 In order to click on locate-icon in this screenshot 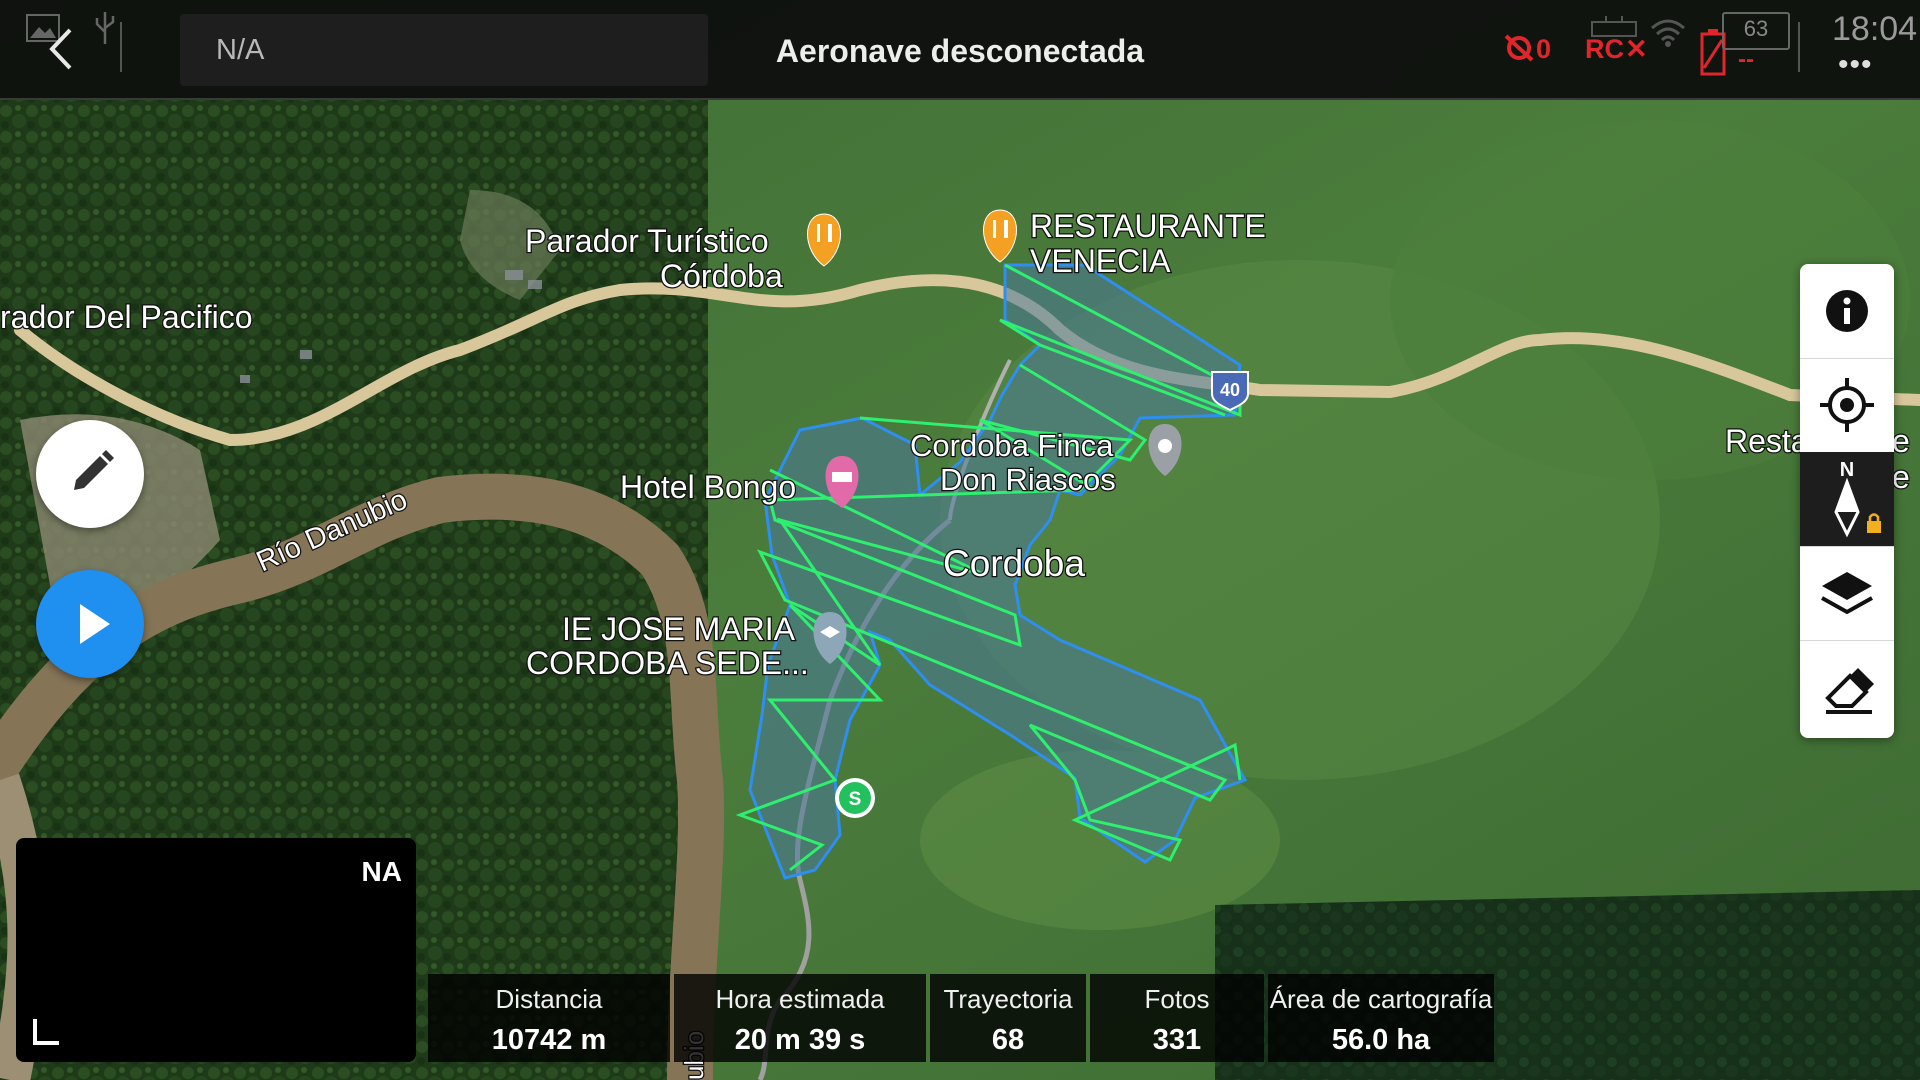, I will do `click(1847, 405)`.